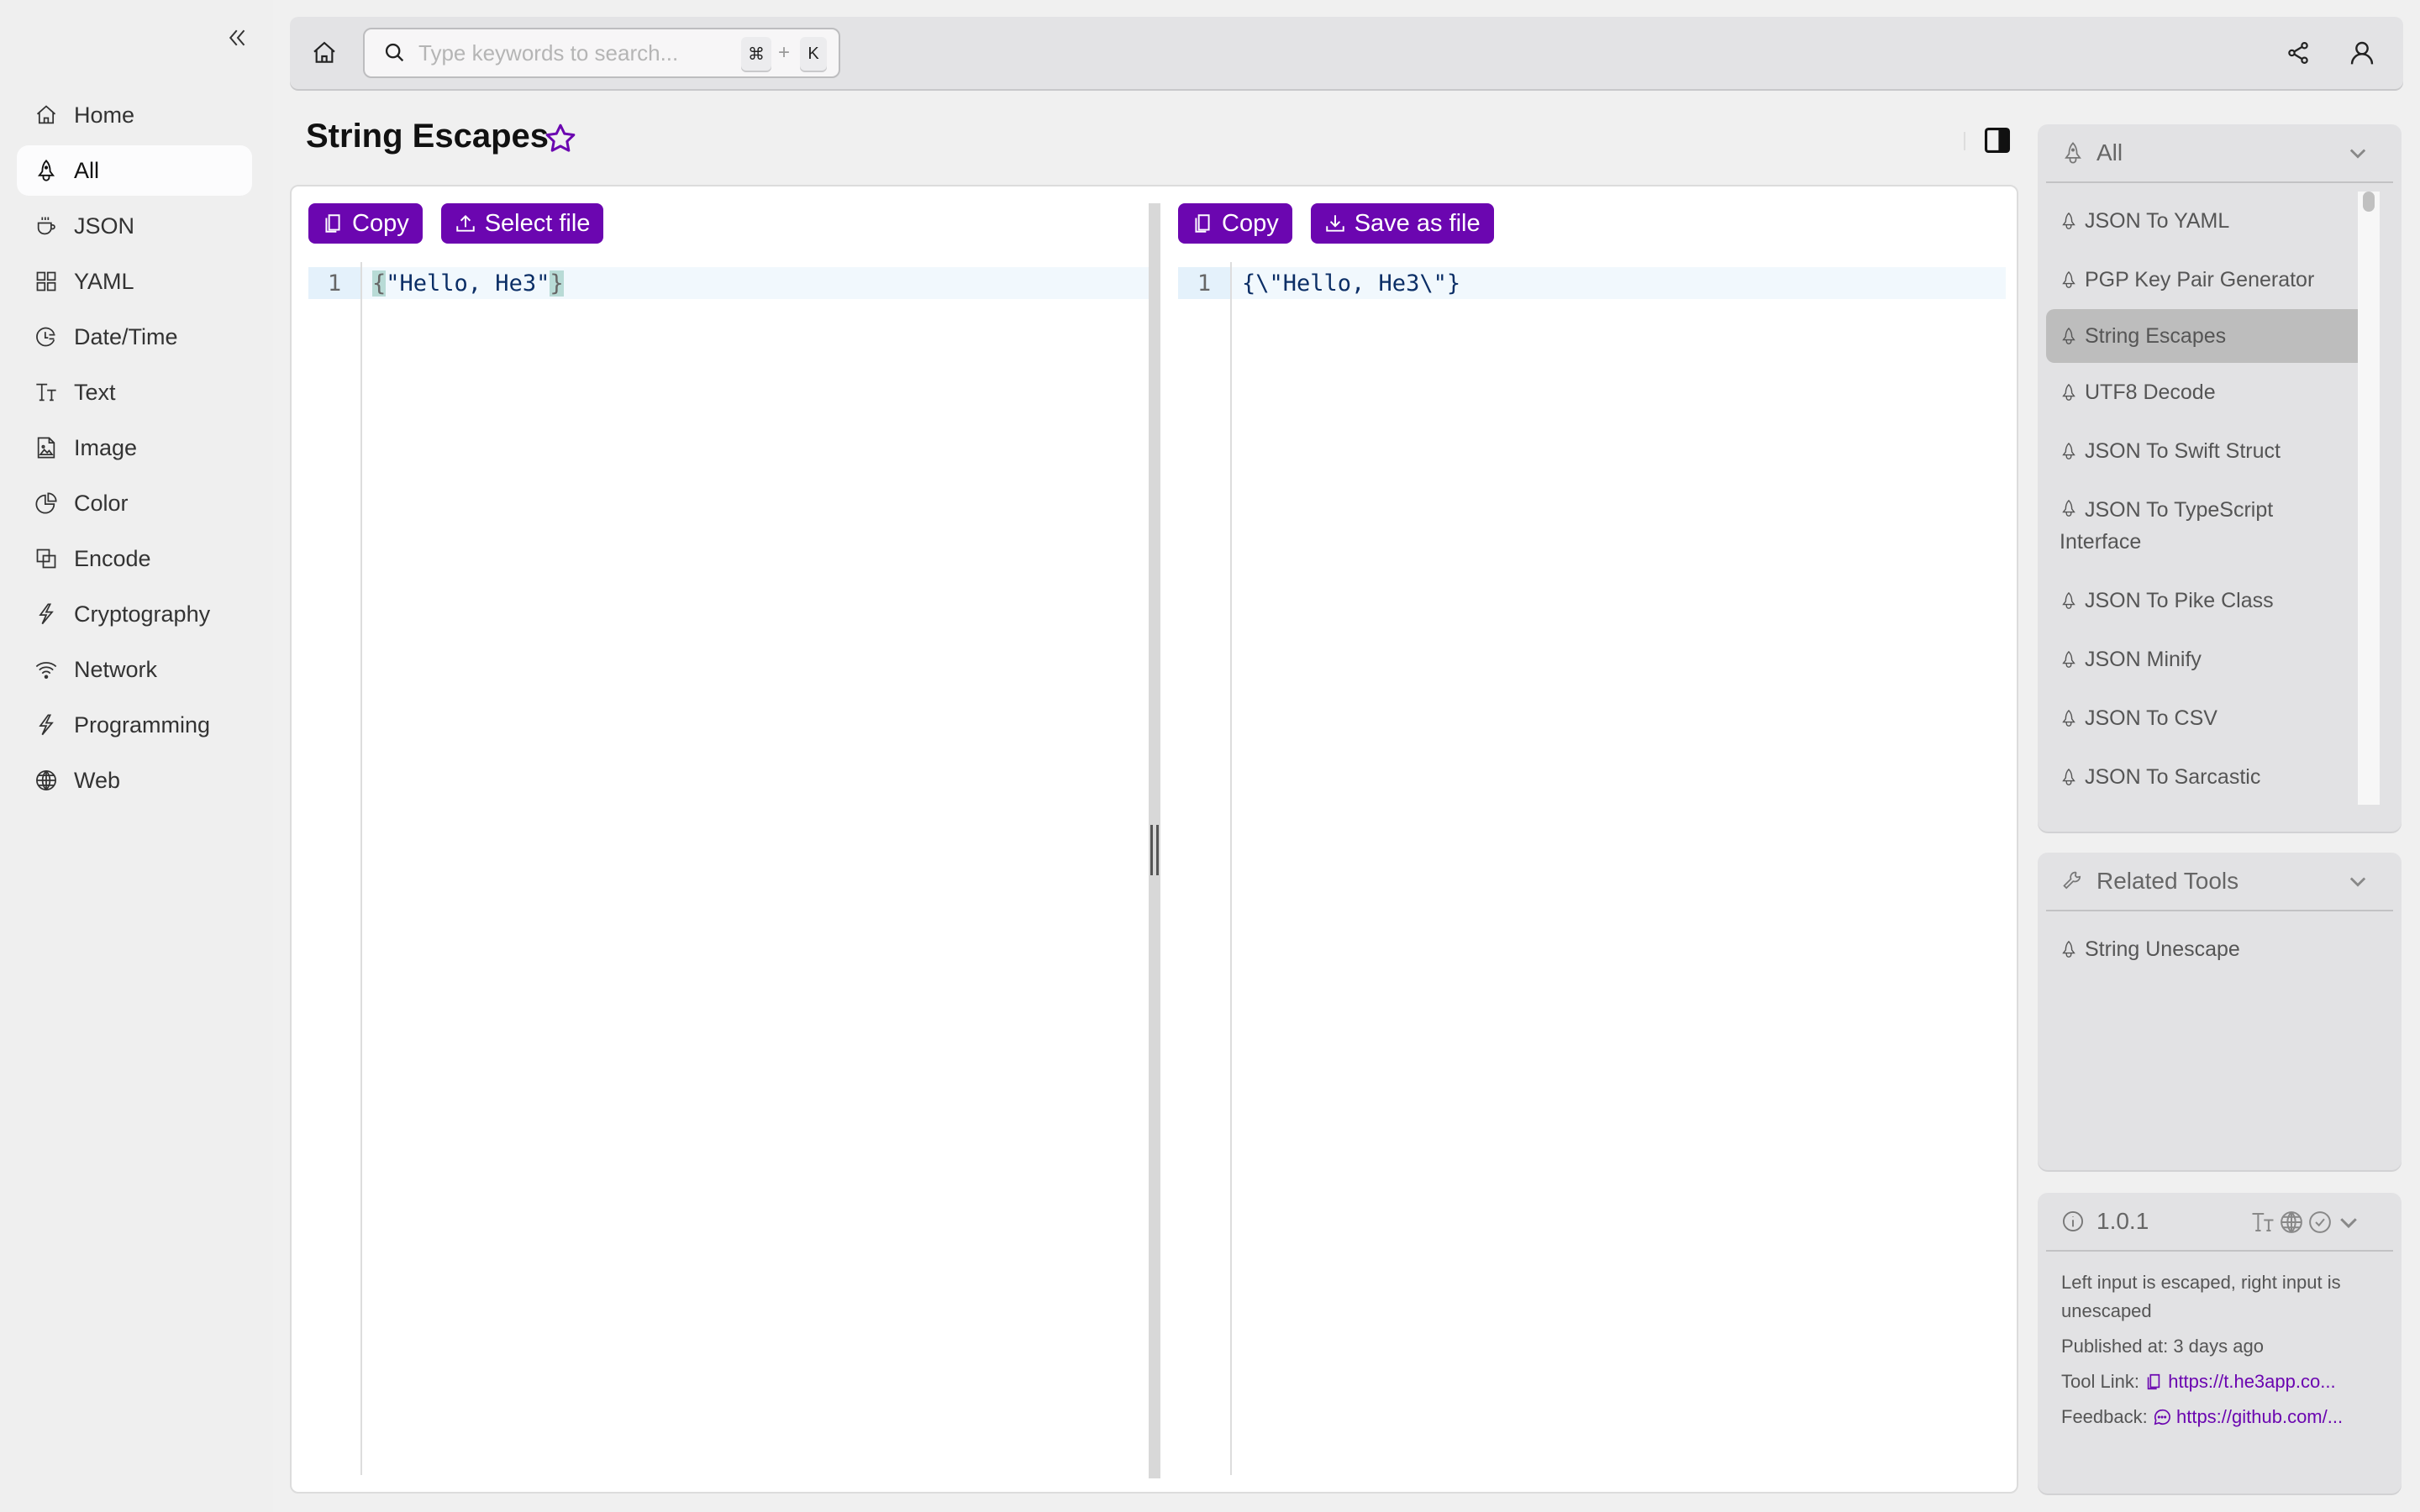 This screenshot has height=1512, width=2420. What do you see at coordinates (142, 724) in the screenshot?
I see `sidebar-item-label: Programming` at bounding box center [142, 724].